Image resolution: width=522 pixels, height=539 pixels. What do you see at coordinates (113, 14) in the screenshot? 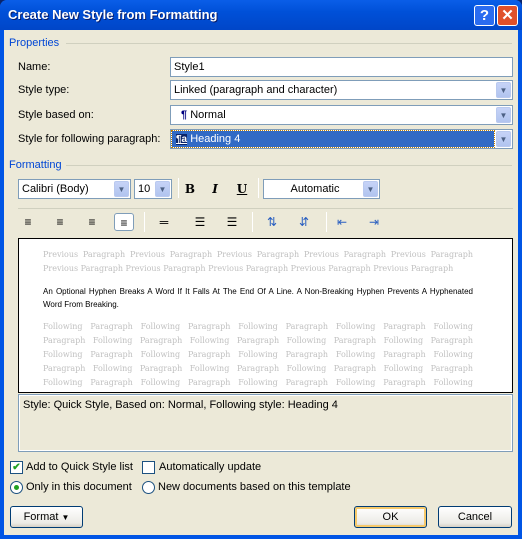
I see `dialog-title: Create New Style from Formatting` at bounding box center [113, 14].